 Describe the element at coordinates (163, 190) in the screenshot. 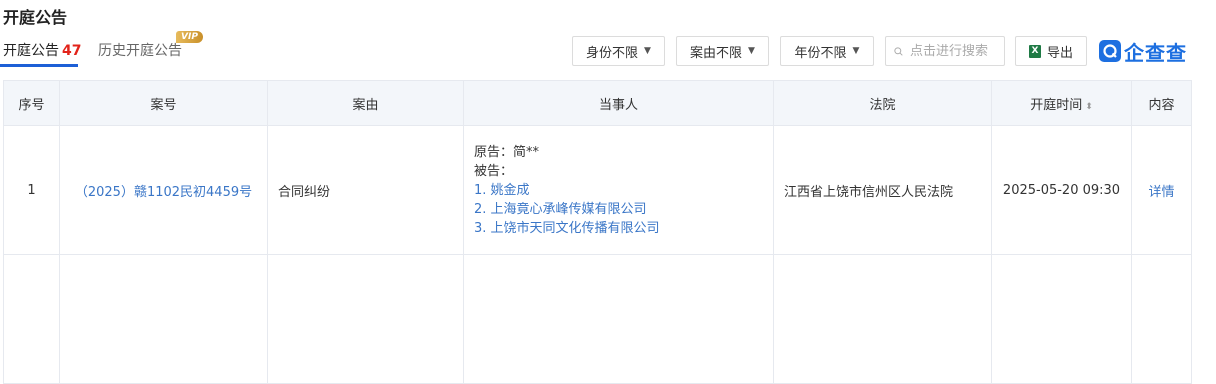

I see `case-number-link: （2025）赣1102民初4459号` at that location.